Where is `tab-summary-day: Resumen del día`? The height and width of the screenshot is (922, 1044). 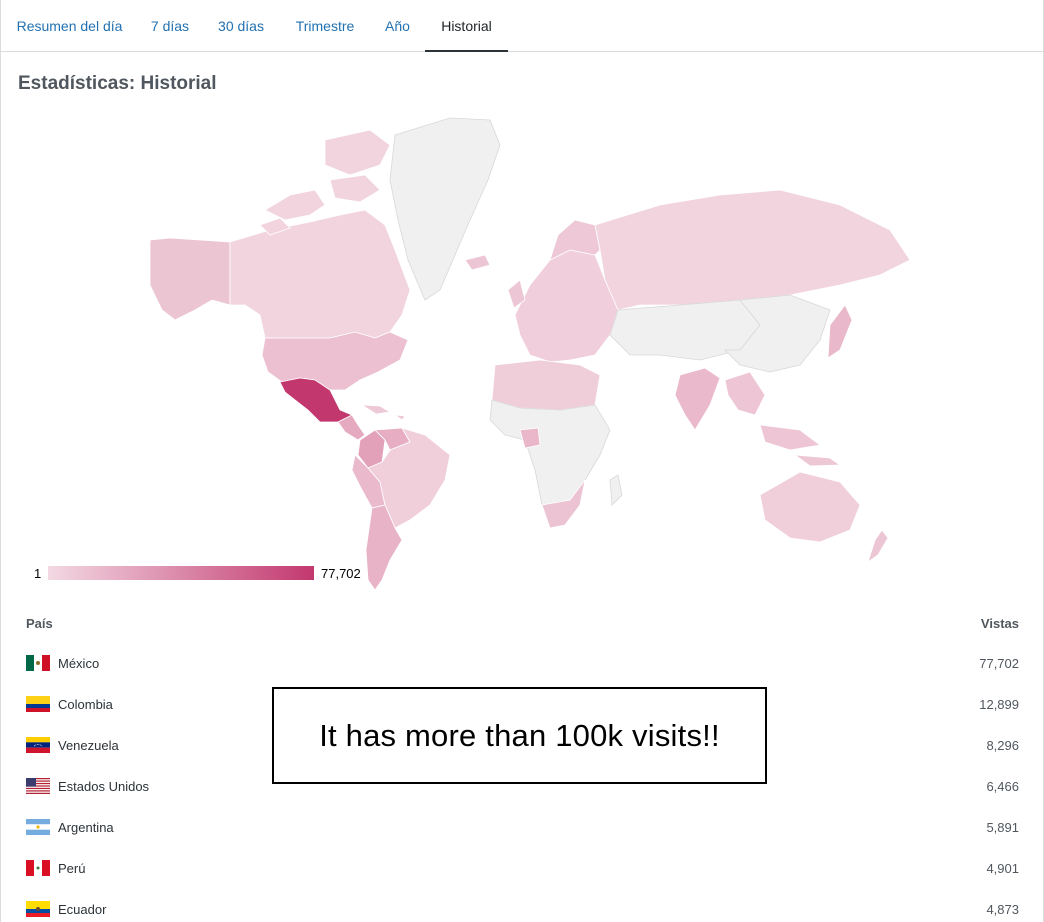
tab-summary-day: Resumen del día is located at coordinates (69, 26).